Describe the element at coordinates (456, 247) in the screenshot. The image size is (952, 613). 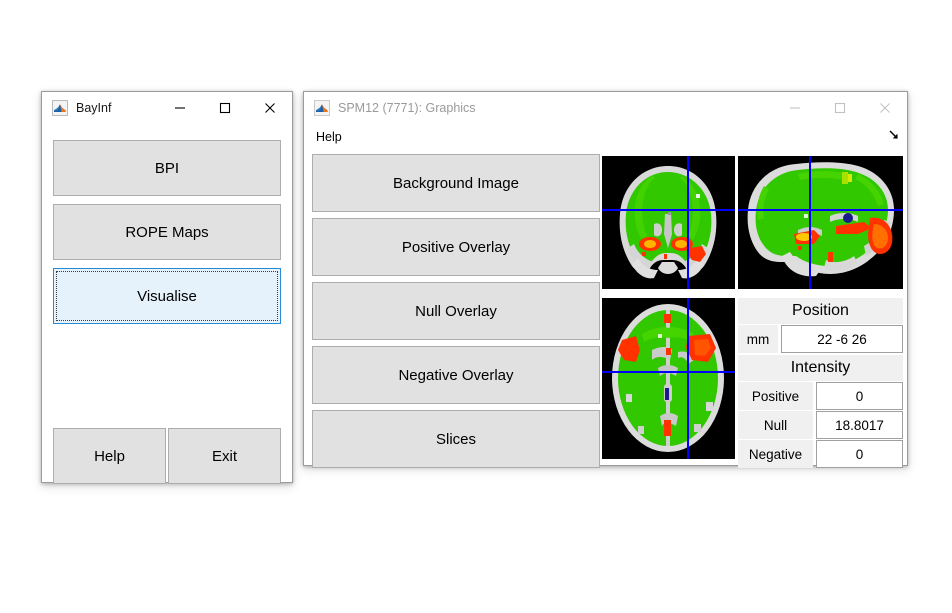
I see `positive-overlay-button: Positive Overlay` at that location.